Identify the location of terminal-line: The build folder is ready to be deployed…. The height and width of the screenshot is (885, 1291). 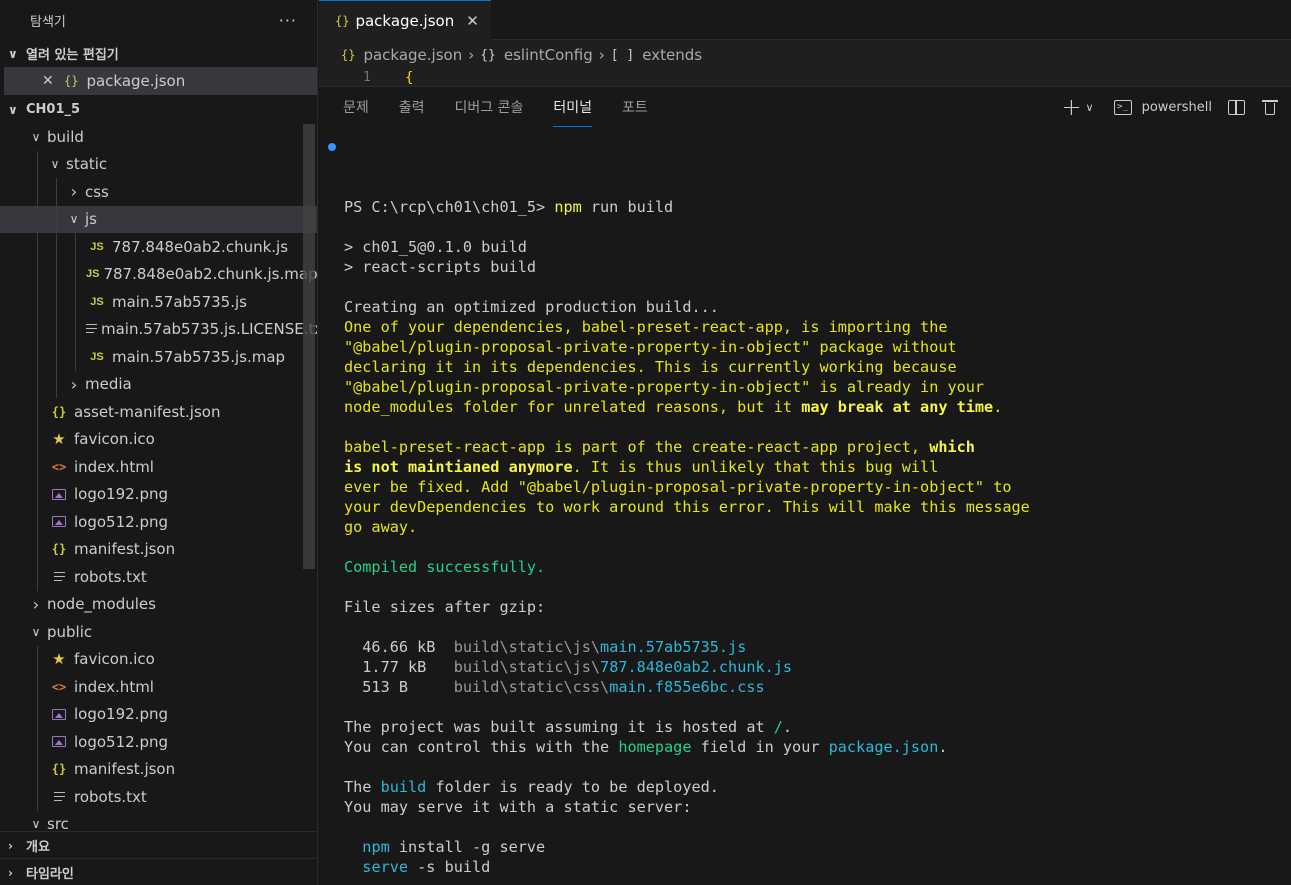
(817, 787).